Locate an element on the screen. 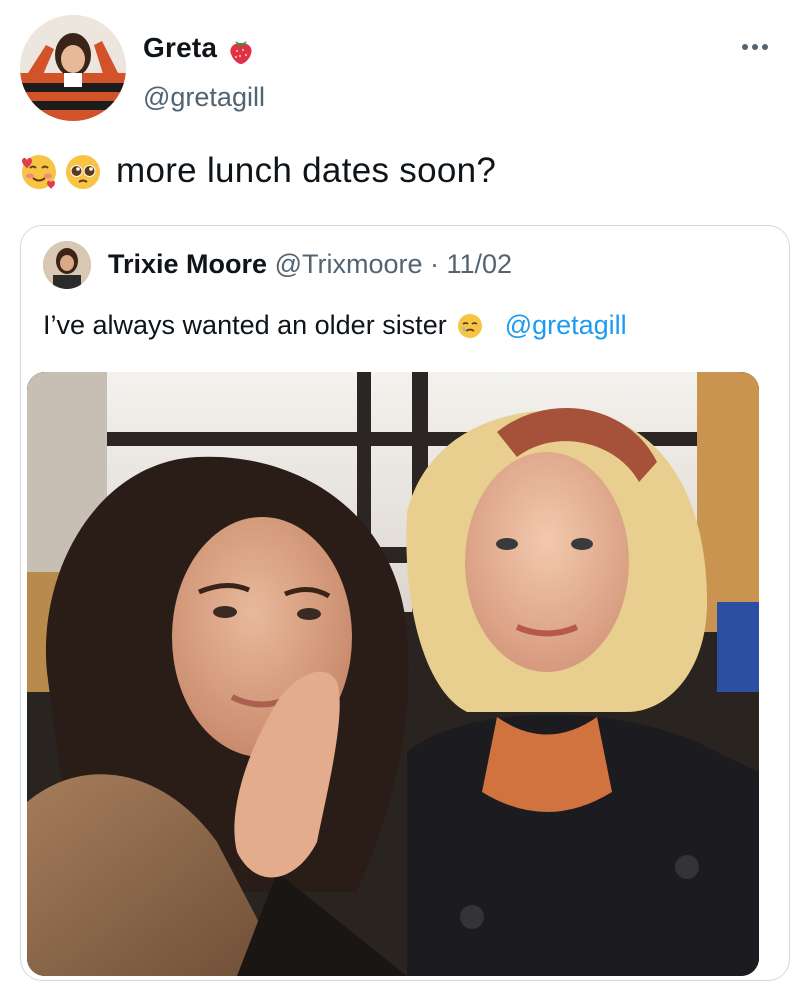 The width and height of the screenshot is (796, 1000). author-avatar is located at coordinates (73, 68).